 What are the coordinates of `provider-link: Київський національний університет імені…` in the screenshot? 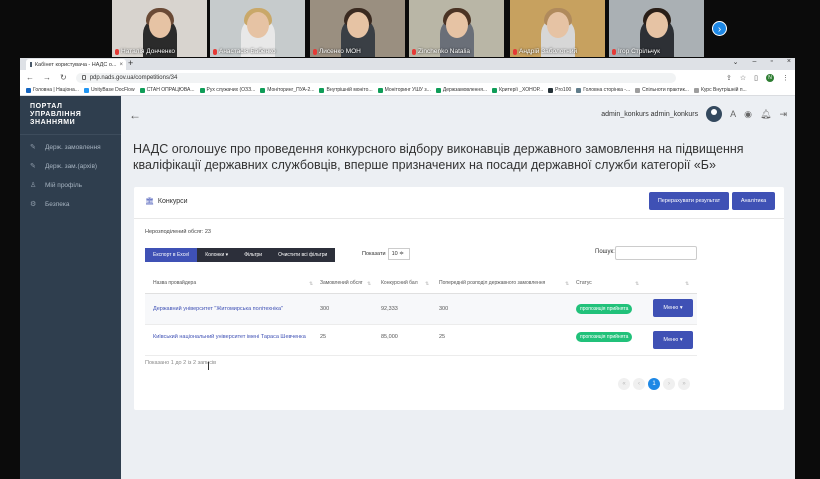 It's located at (229, 337).